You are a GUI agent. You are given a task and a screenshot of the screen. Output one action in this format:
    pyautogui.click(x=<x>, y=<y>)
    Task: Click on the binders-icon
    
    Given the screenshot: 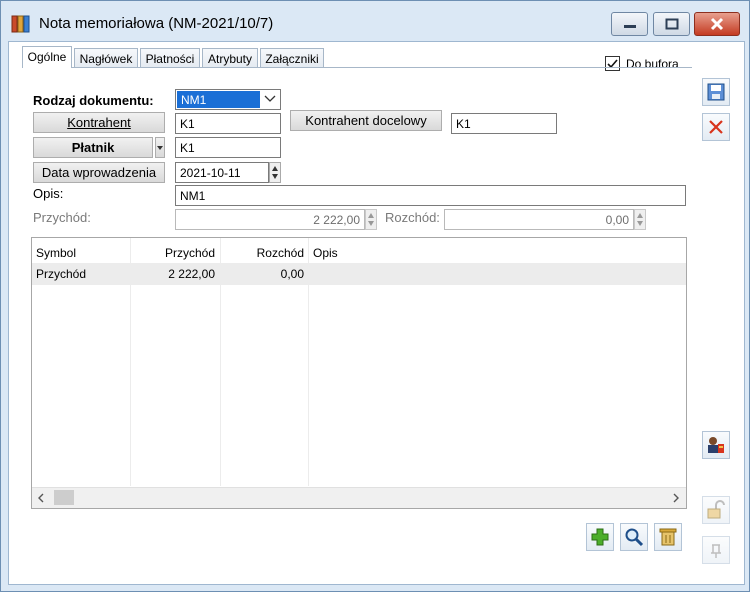 What is the action you would take?
    pyautogui.click(x=20, y=24)
    